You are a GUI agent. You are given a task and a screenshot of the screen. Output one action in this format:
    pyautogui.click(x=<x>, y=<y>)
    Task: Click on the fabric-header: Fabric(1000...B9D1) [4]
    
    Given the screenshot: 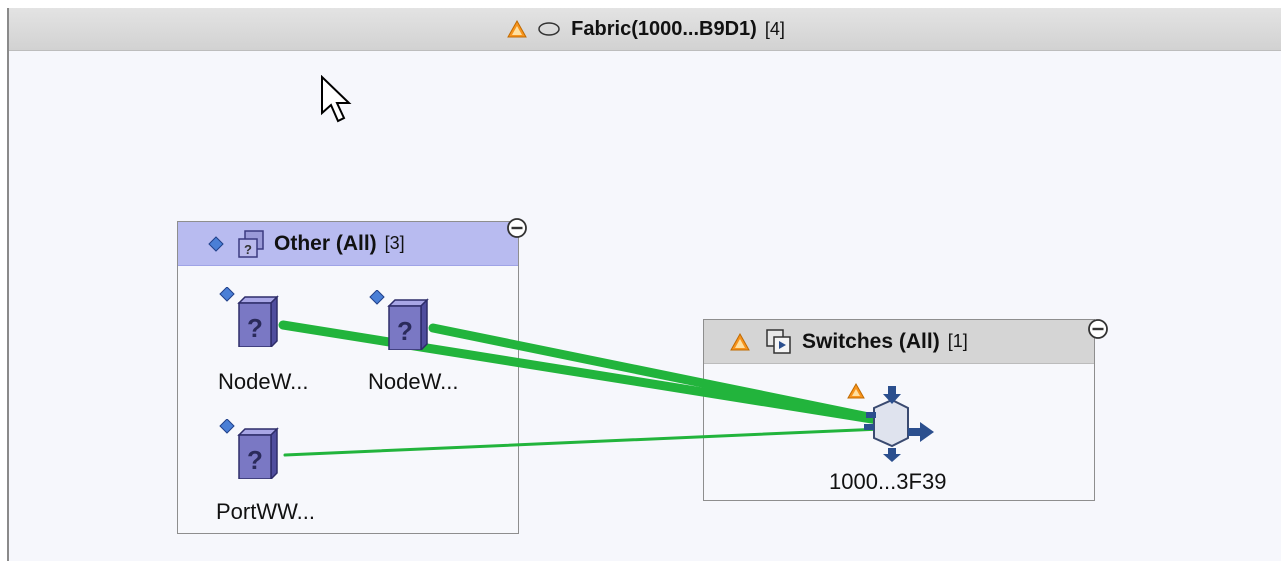 What is the action you would take?
    pyautogui.click(x=645, y=29)
    